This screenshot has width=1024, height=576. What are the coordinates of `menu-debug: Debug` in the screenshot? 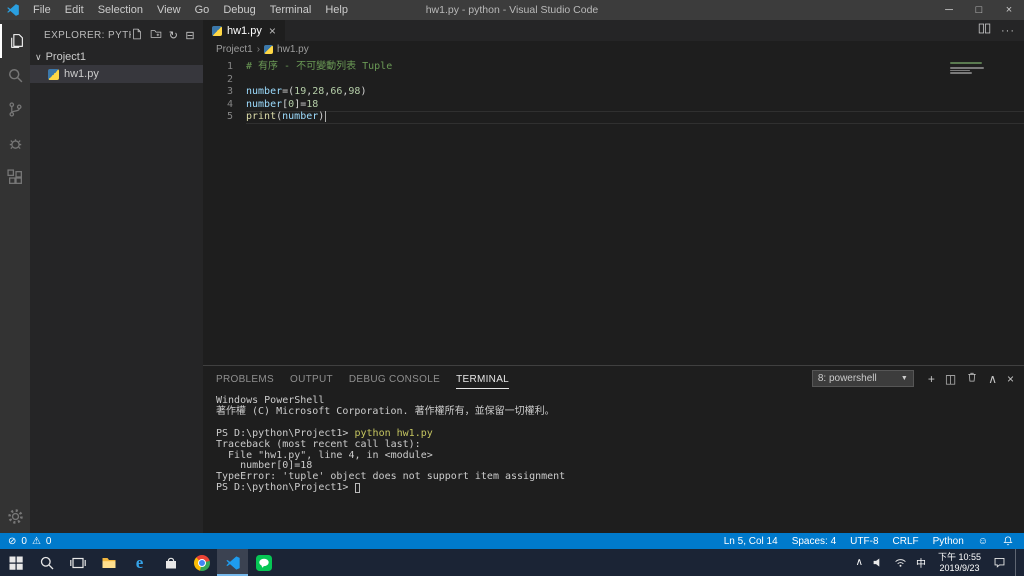 It's located at (239, 10).